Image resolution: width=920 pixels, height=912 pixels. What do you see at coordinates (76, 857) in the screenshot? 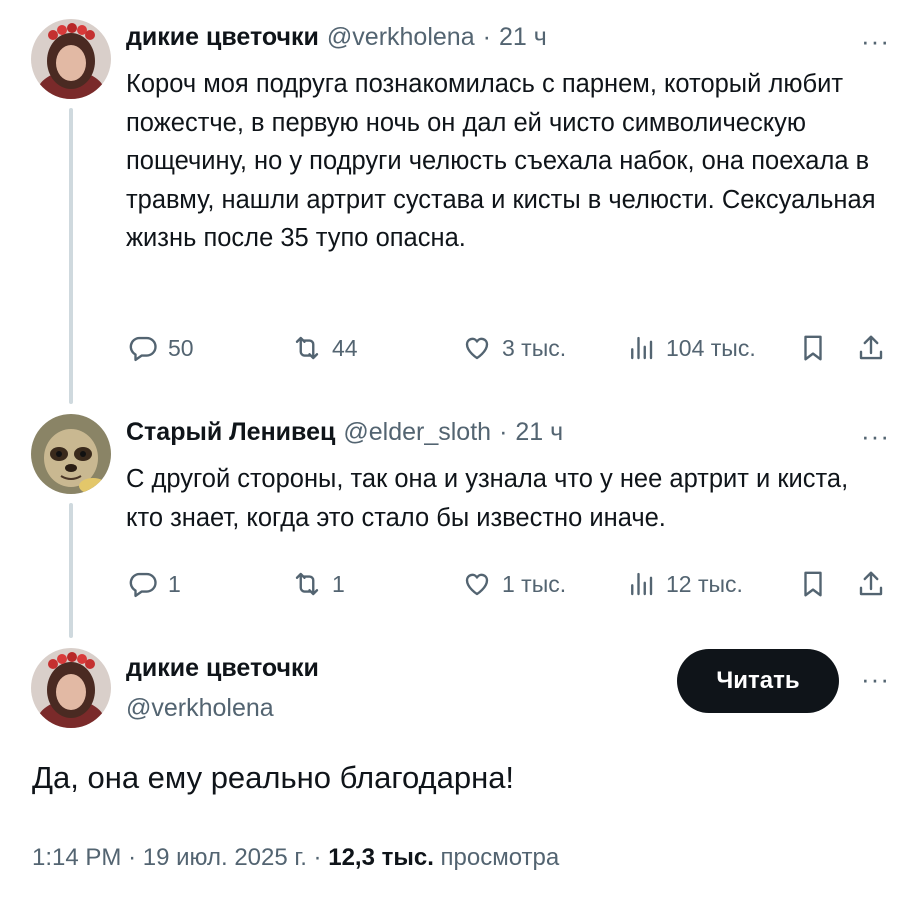
I see `tweet-time: 1:14 PM` at bounding box center [76, 857].